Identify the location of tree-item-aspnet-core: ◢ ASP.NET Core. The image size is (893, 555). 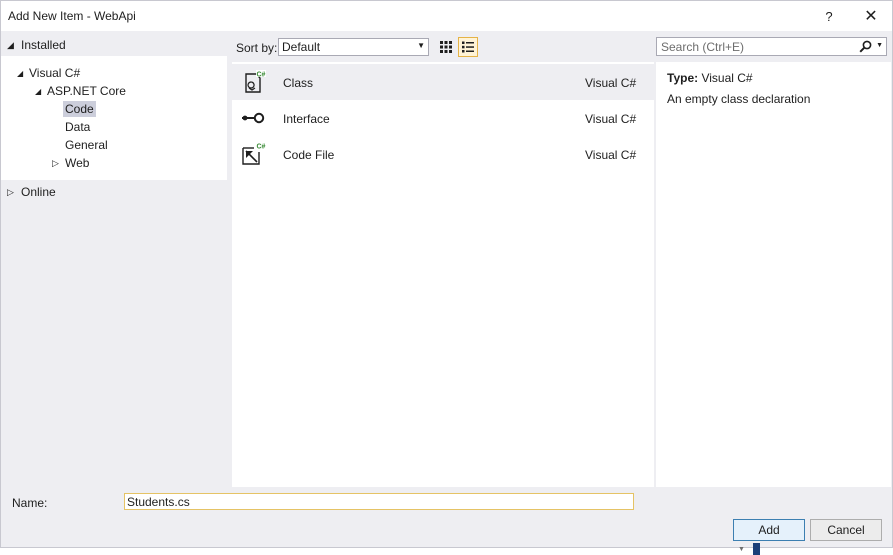
(114, 91).